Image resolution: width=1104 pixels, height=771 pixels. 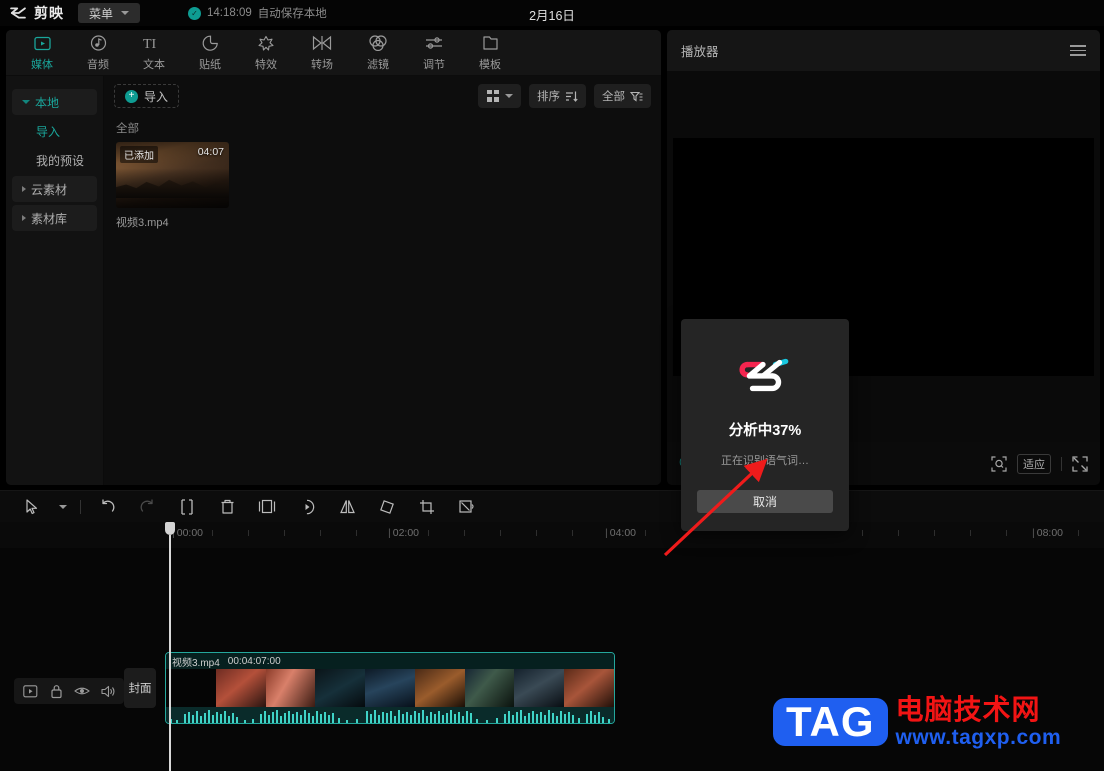 What do you see at coordinates (390, 715) in the screenshot?
I see `clip-waveform` at bounding box center [390, 715].